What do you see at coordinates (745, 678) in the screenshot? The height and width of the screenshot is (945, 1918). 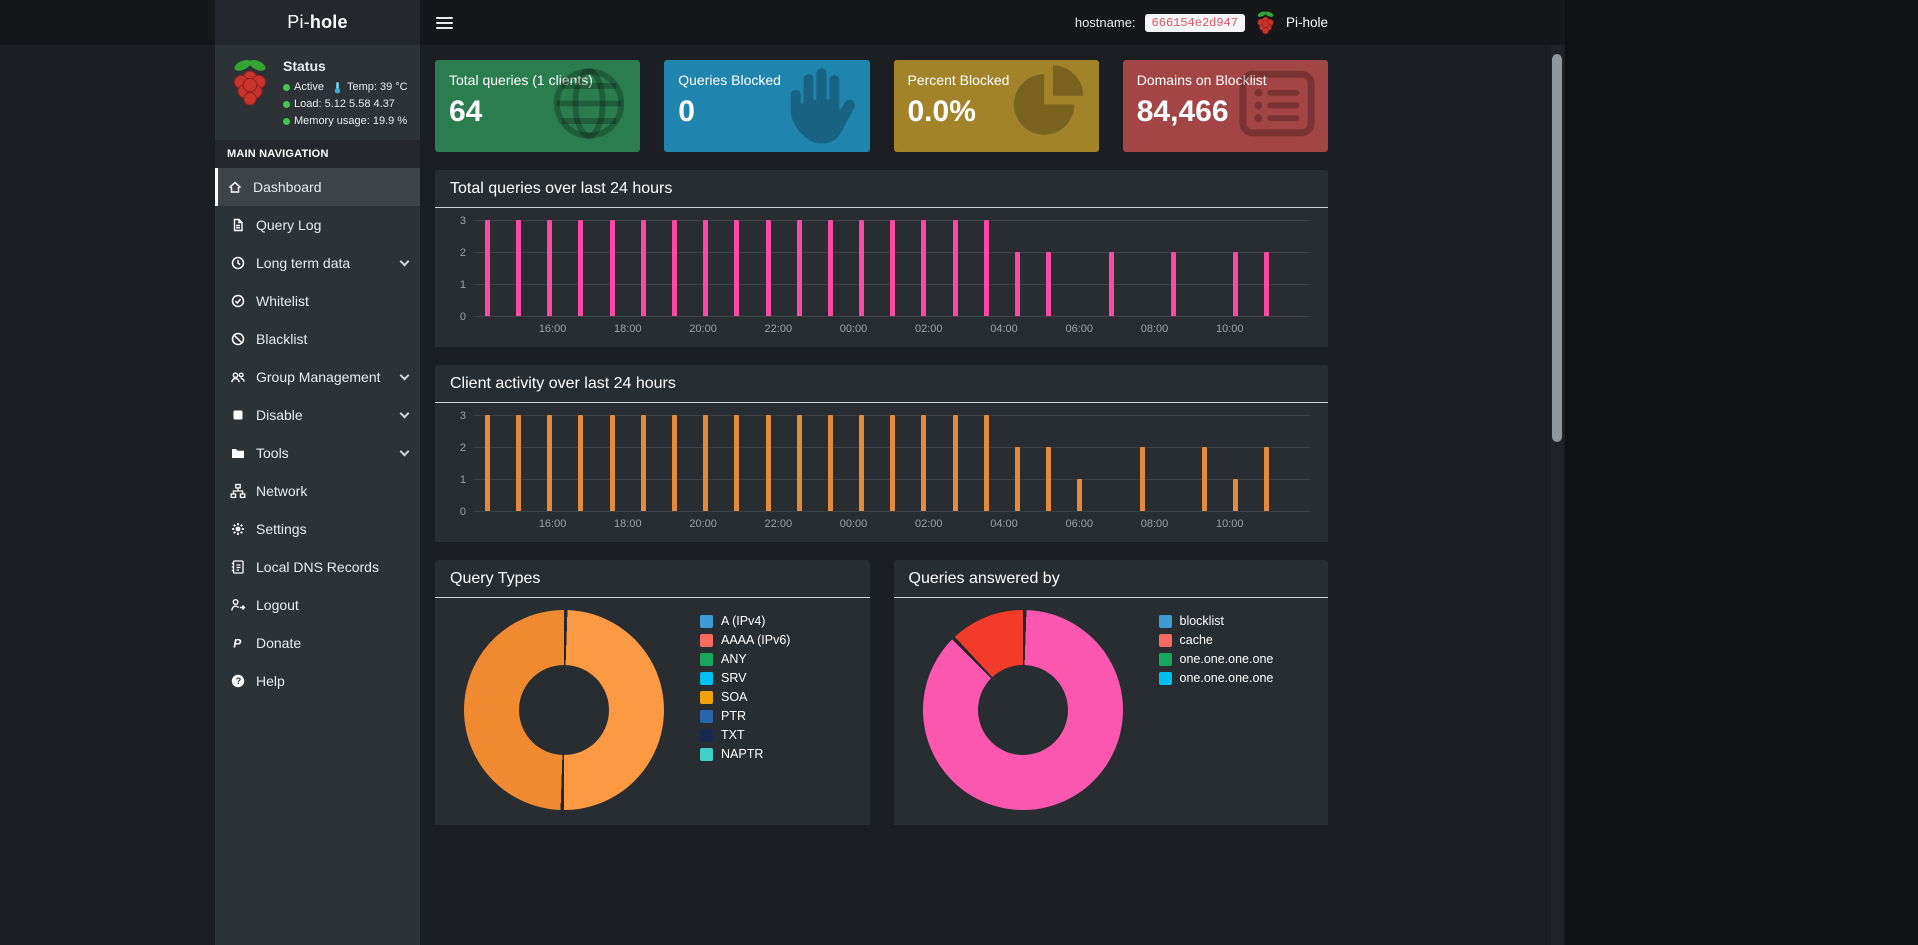 I see `legend-item: SRV` at bounding box center [745, 678].